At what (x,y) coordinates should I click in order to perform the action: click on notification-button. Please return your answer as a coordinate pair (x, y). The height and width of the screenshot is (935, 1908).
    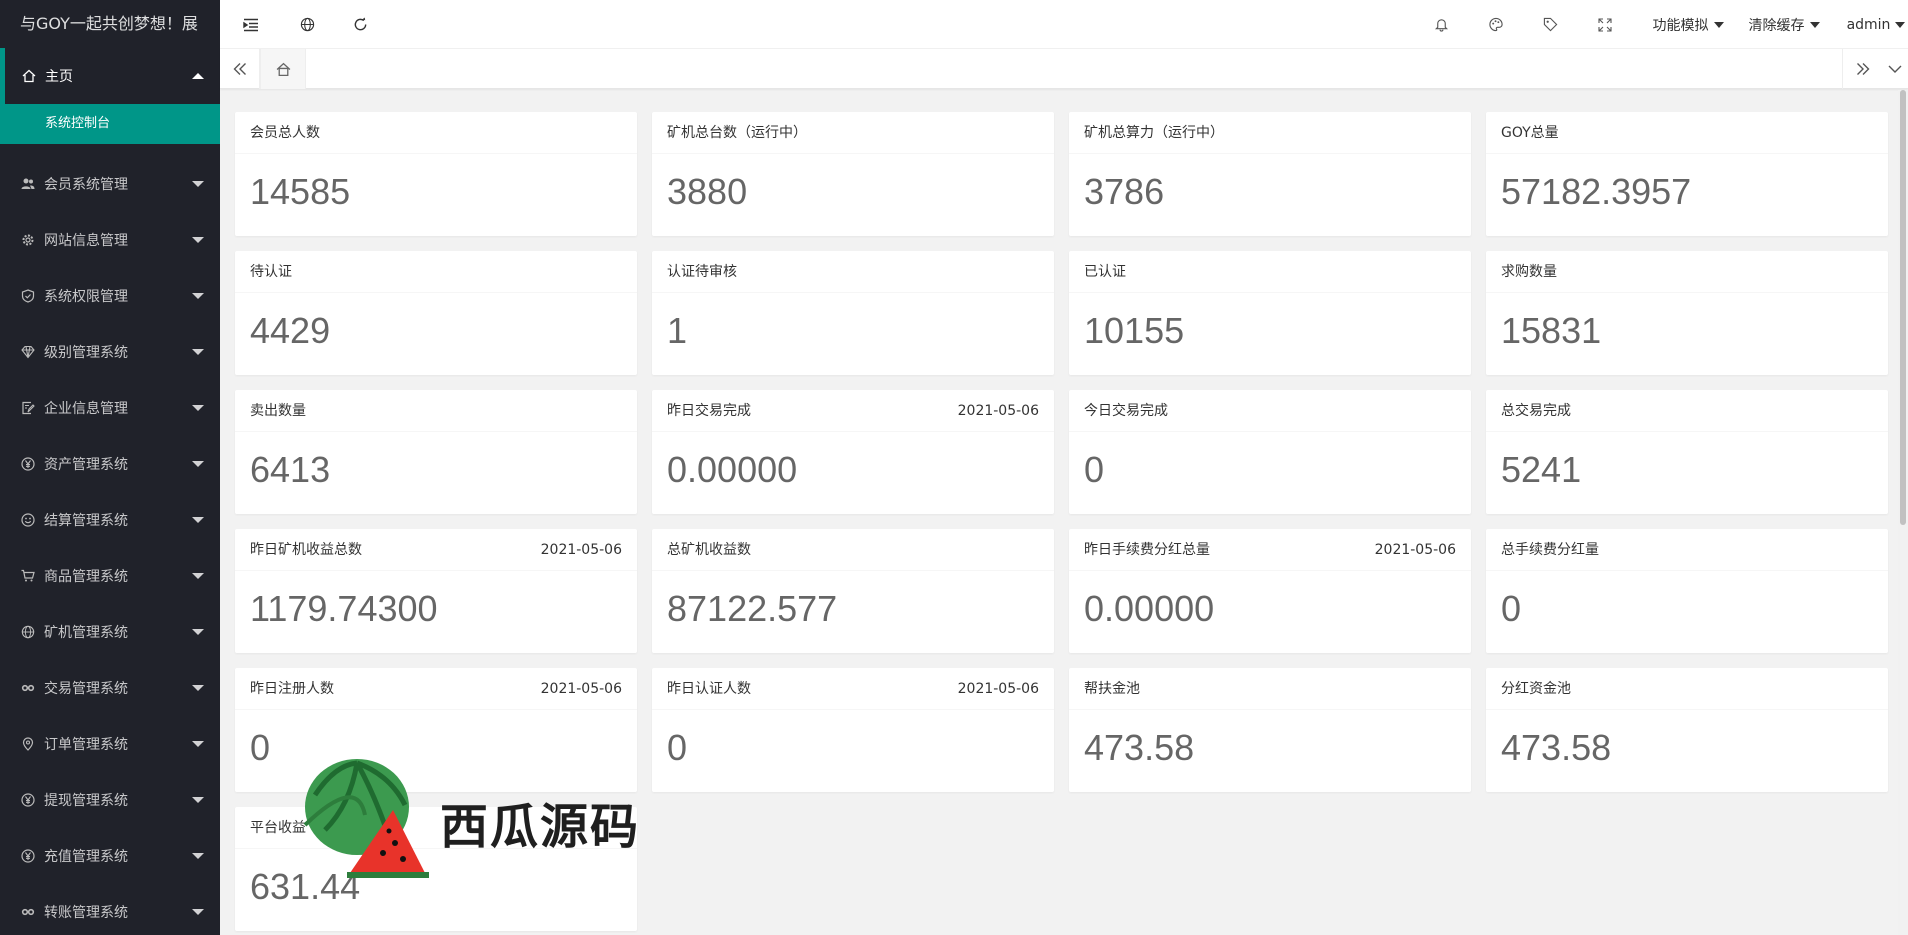
    Looking at the image, I should click on (1441, 24).